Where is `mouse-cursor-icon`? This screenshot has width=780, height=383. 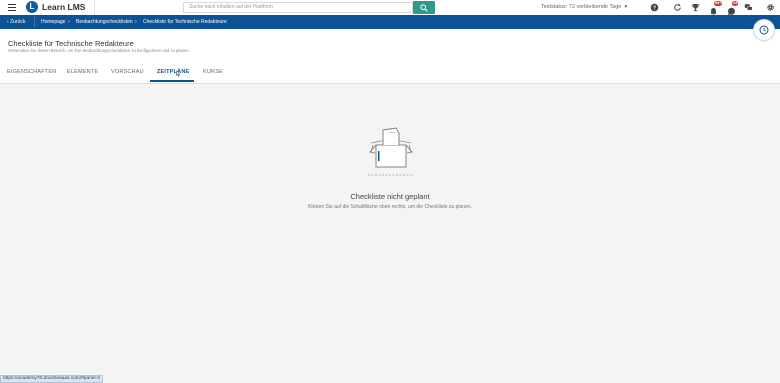 mouse-cursor-icon is located at coordinates (178, 73).